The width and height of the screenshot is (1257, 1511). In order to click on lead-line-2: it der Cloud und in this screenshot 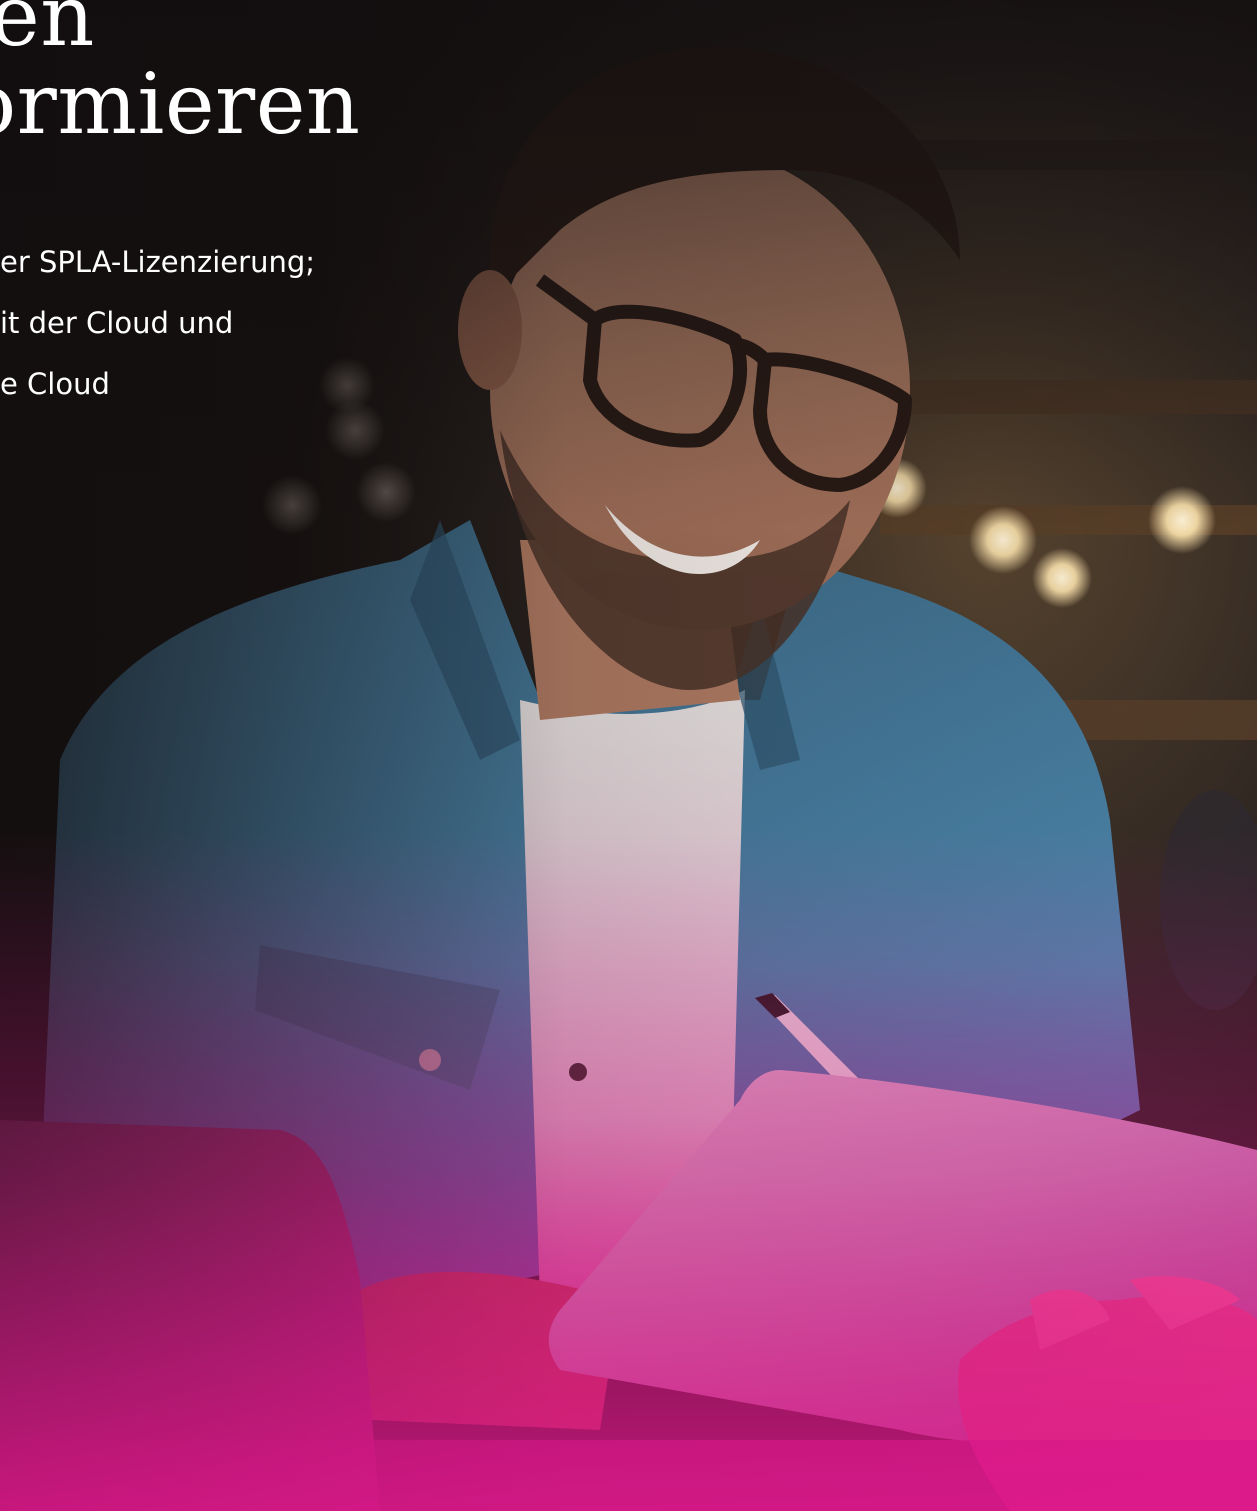, I will do `click(117, 323)`.